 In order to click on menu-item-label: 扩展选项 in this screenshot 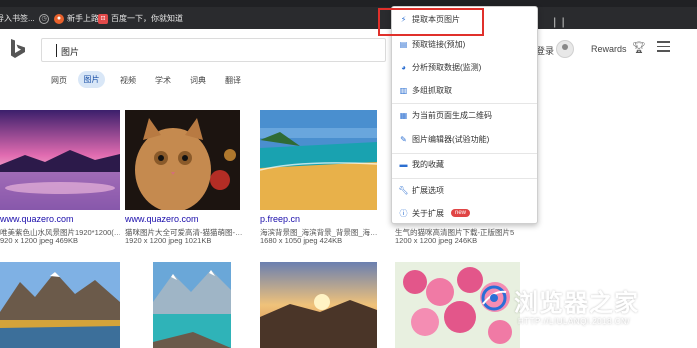, I will do `click(428, 190)`.